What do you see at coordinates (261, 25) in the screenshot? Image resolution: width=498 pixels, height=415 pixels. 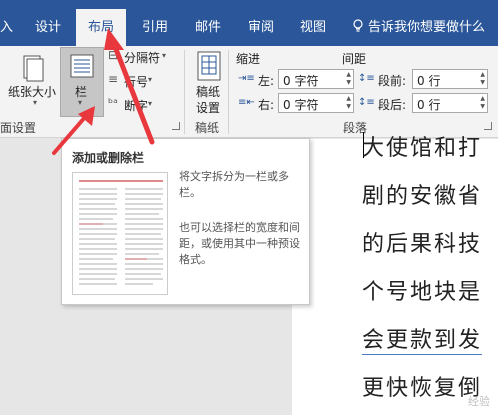 I see `tab-review: 审阅` at bounding box center [261, 25].